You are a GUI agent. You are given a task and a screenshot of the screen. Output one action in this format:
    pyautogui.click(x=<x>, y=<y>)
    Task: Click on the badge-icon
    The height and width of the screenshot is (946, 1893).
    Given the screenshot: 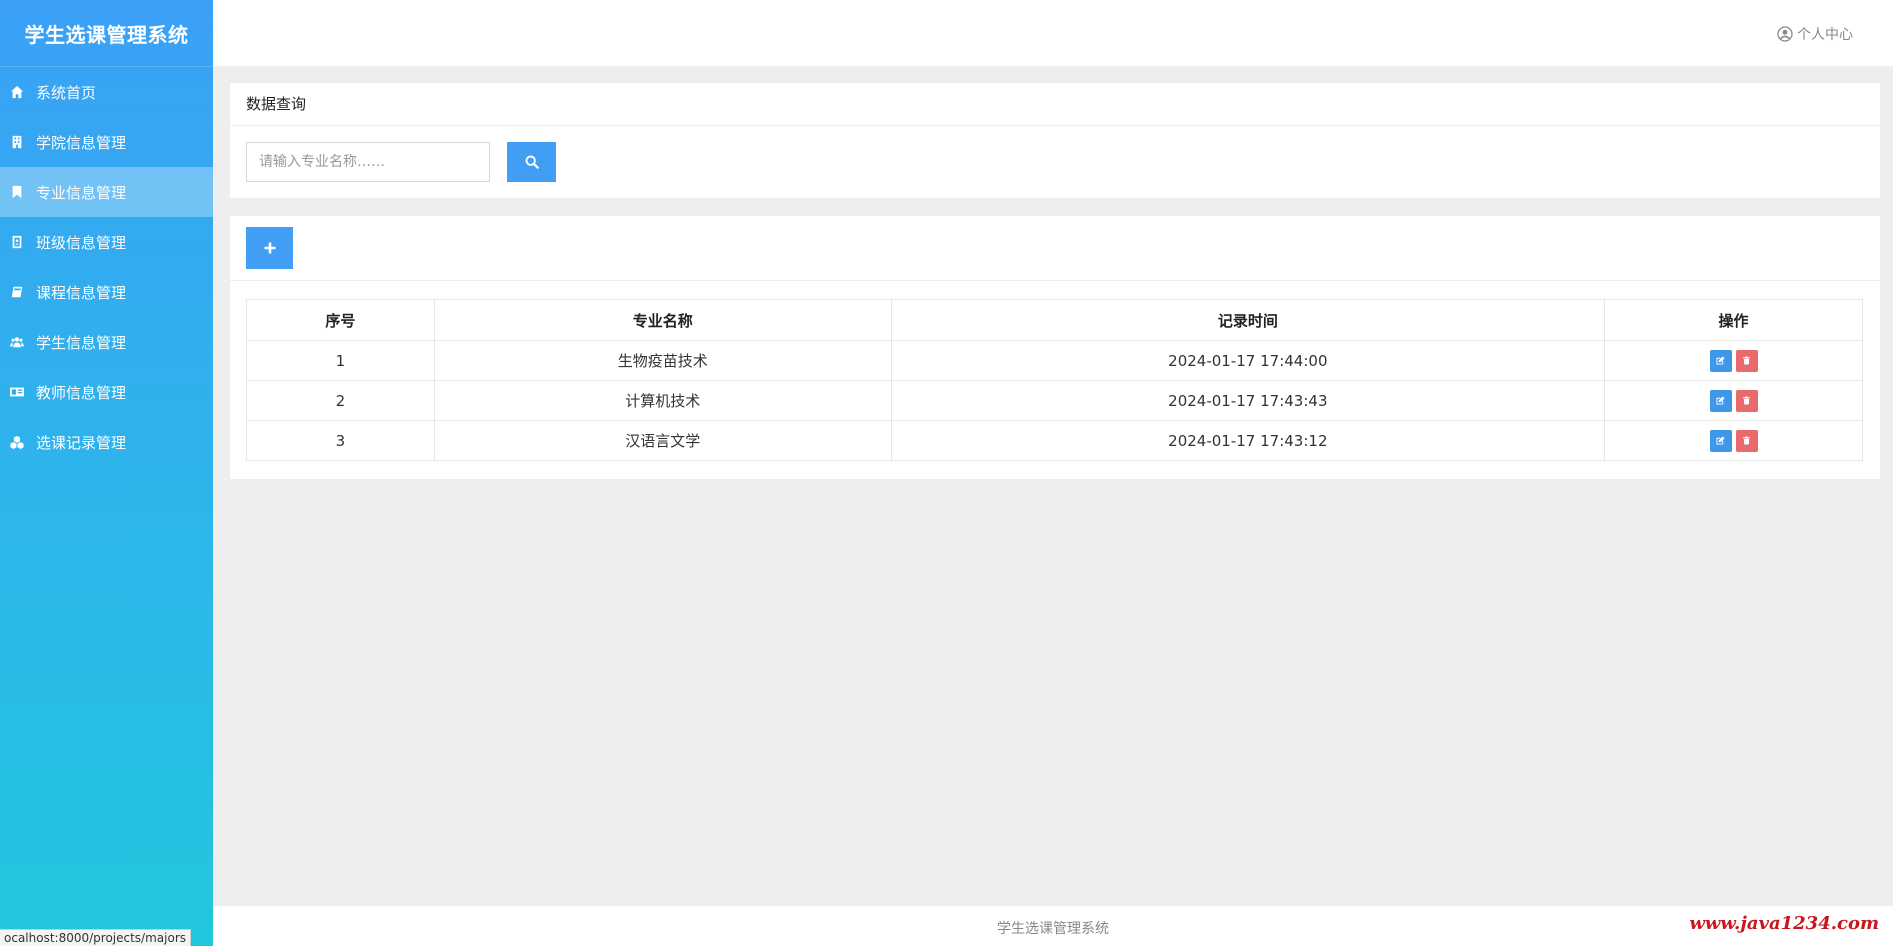 What is the action you would take?
    pyautogui.click(x=17, y=242)
    